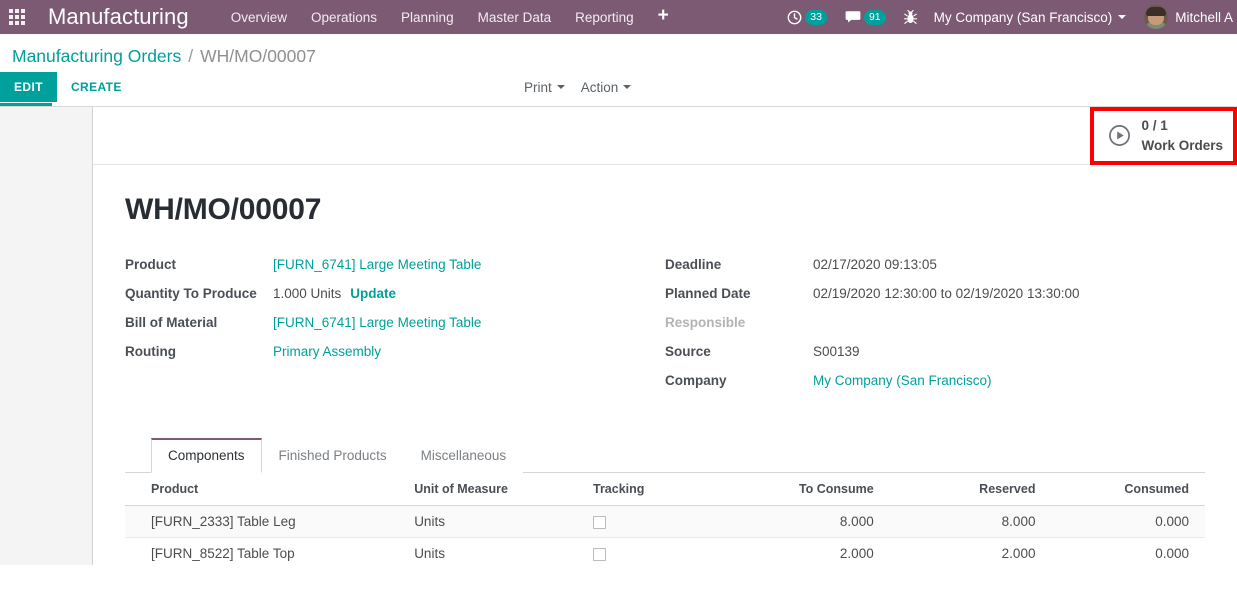  I want to click on company-switcher: My Company (San Francisco), so click(1030, 17).